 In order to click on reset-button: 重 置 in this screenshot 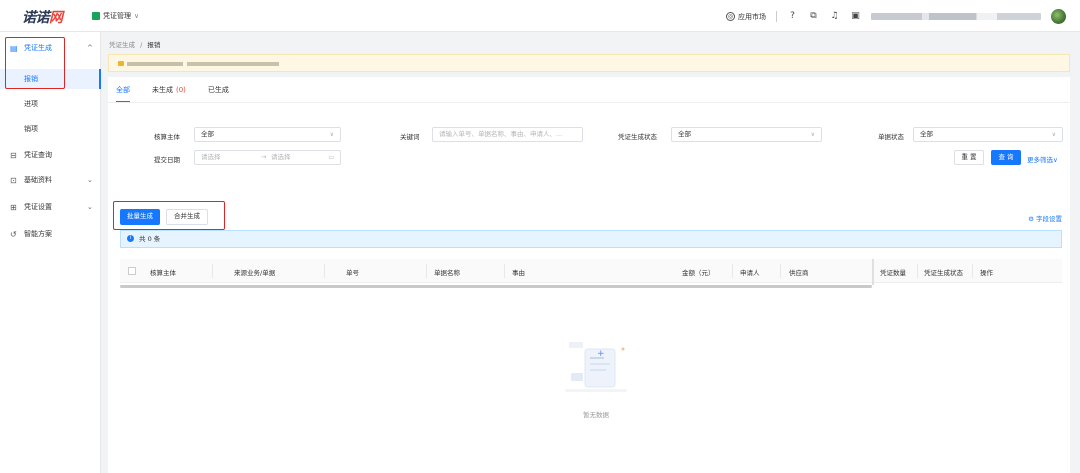, I will do `click(969, 157)`.